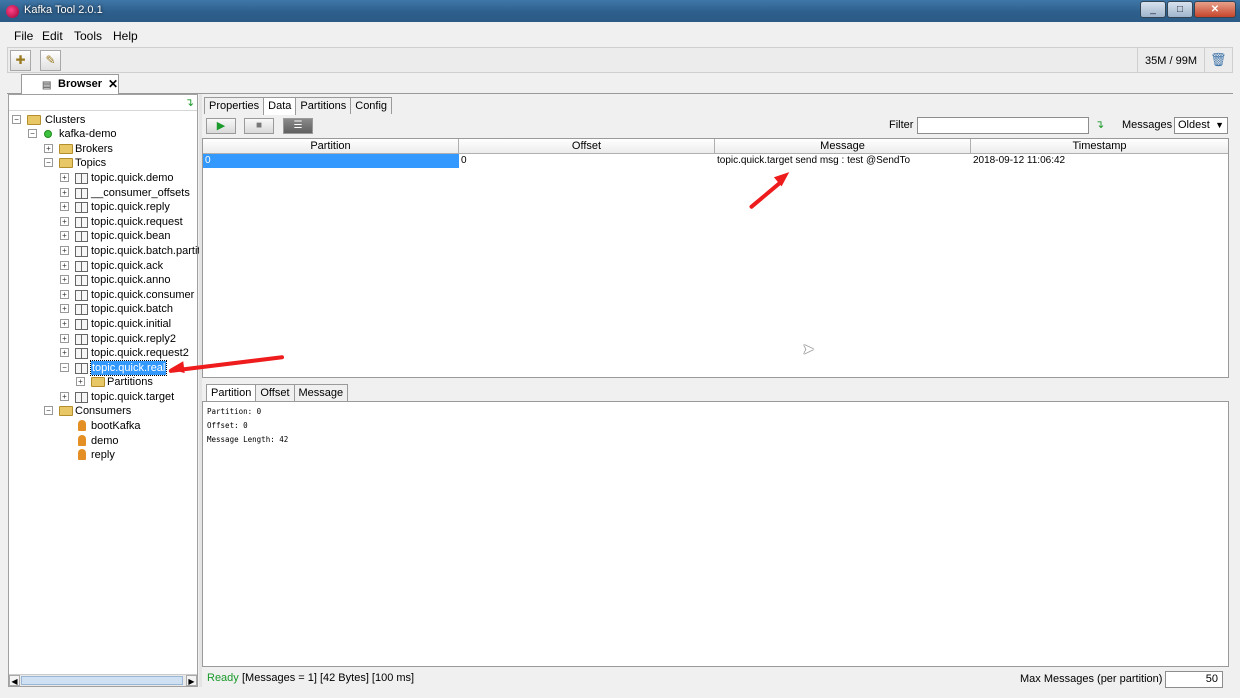 The width and height of the screenshot is (1240, 698). I want to click on tab-detail-offset: Offset, so click(275, 392).